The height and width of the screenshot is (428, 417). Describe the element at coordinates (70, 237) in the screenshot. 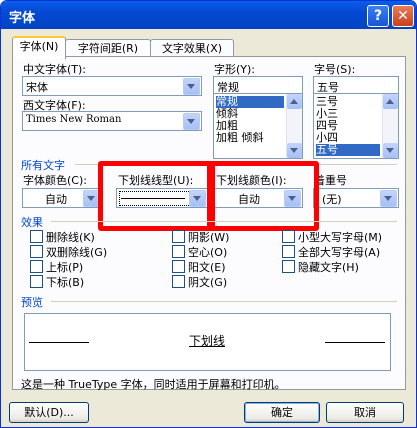

I see `strikethrough-label: 删除线(K)` at that location.